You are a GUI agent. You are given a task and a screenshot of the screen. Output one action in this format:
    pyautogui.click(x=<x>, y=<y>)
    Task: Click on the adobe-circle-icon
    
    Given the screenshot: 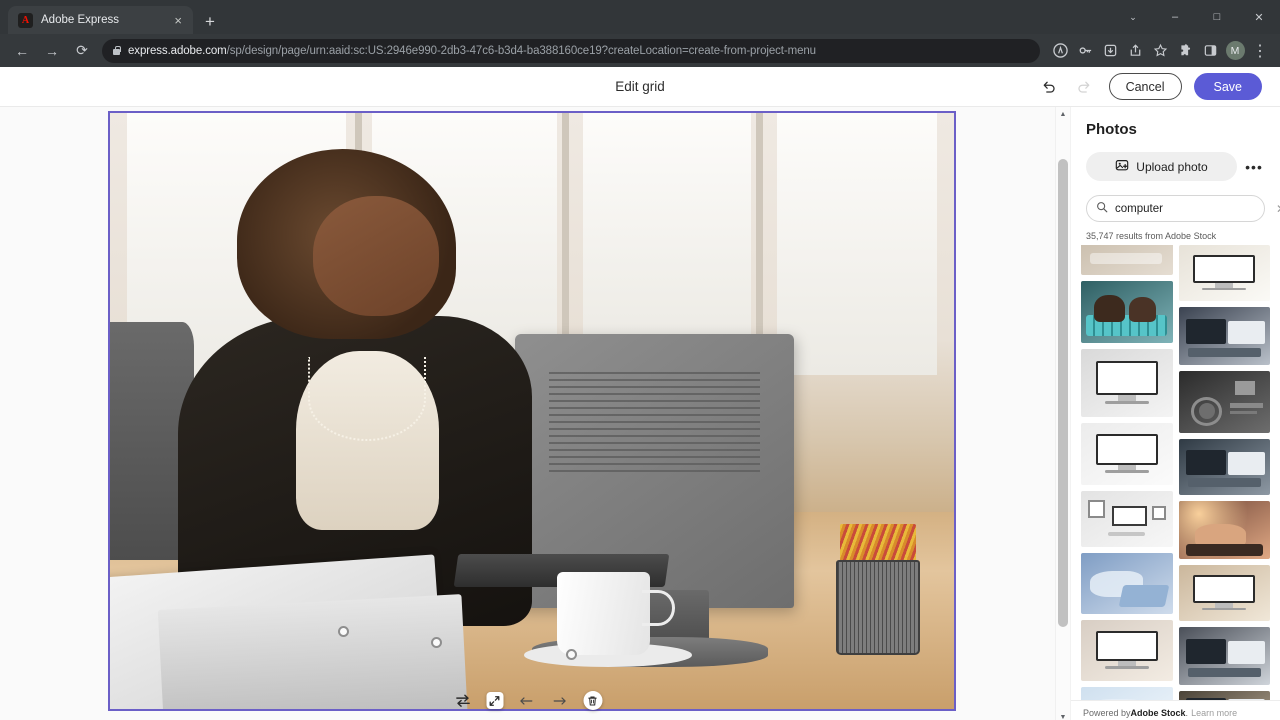 What is the action you would take?
    pyautogui.click(x=1060, y=51)
    